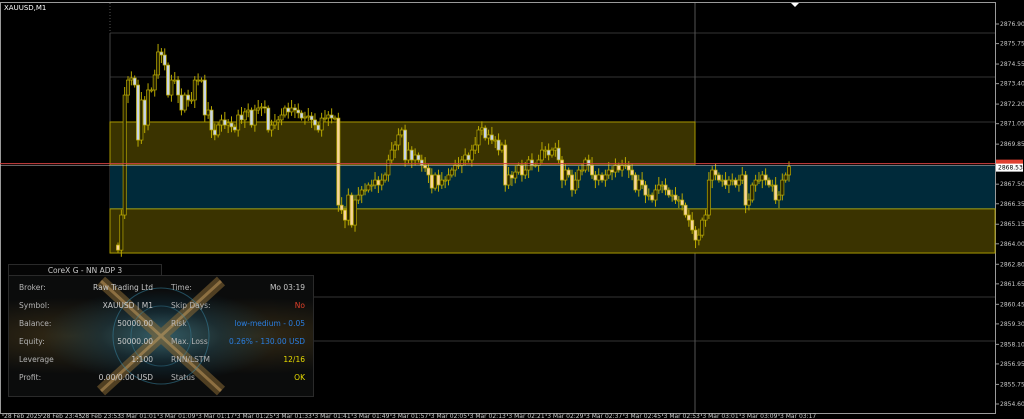  What do you see at coordinates (102, 416) in the screenshot?
I see `time-tick-label: 28 Feb 23:53` at bounding box center [102, 416].